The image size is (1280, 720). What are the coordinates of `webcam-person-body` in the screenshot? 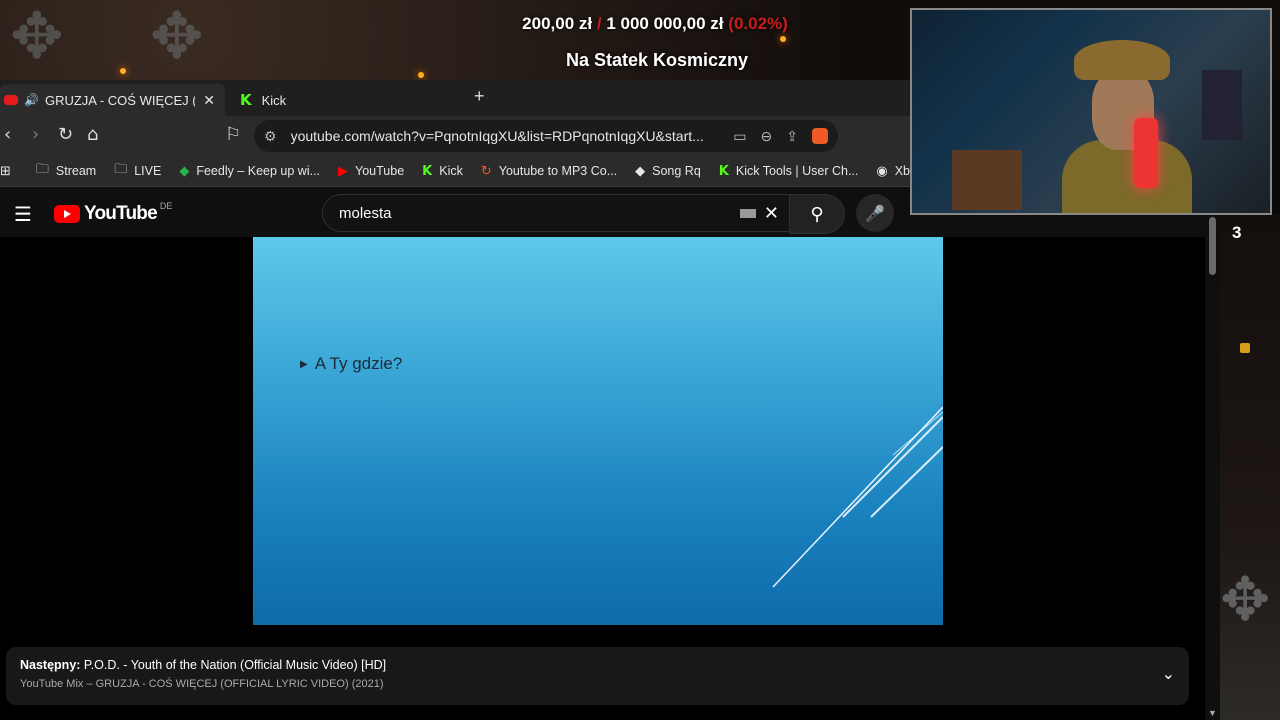 It's located at (1127, 176).